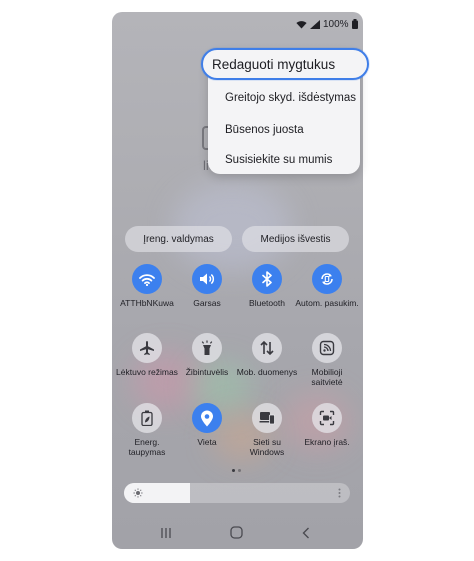 The height and width of the screenshot is (561, 474). Describe the element at coordinates (237, 493) in the screenshot. I see `brightness-slider` at that location.